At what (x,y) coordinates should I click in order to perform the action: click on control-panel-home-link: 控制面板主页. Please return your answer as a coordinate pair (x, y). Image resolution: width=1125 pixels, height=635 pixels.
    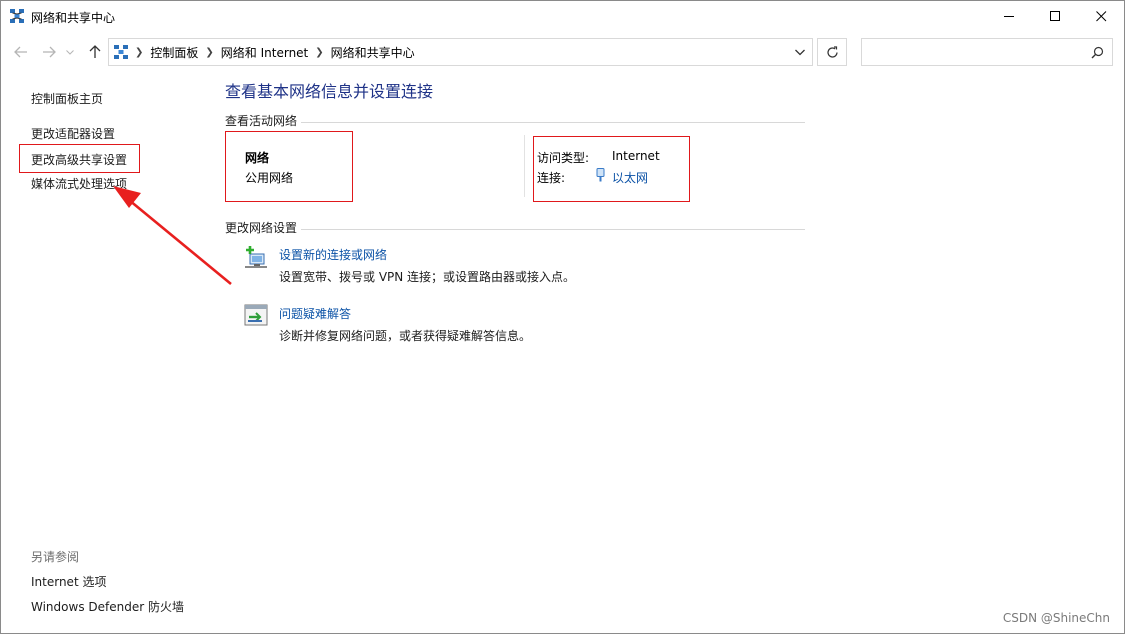
    Looking at the image, I should click on (67, 98).